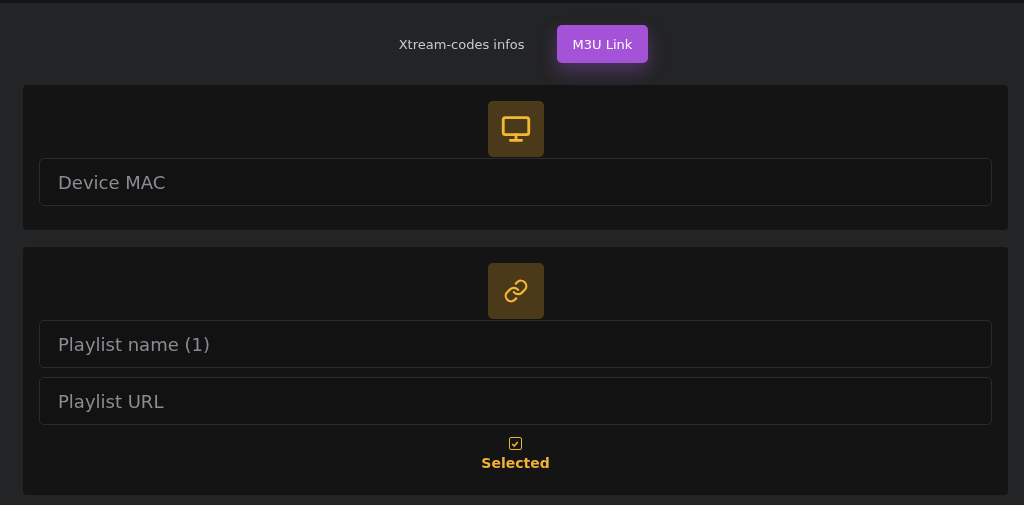 This screenshot has width=1024, height=505. I want to click on link-icon, so click(515, 291).